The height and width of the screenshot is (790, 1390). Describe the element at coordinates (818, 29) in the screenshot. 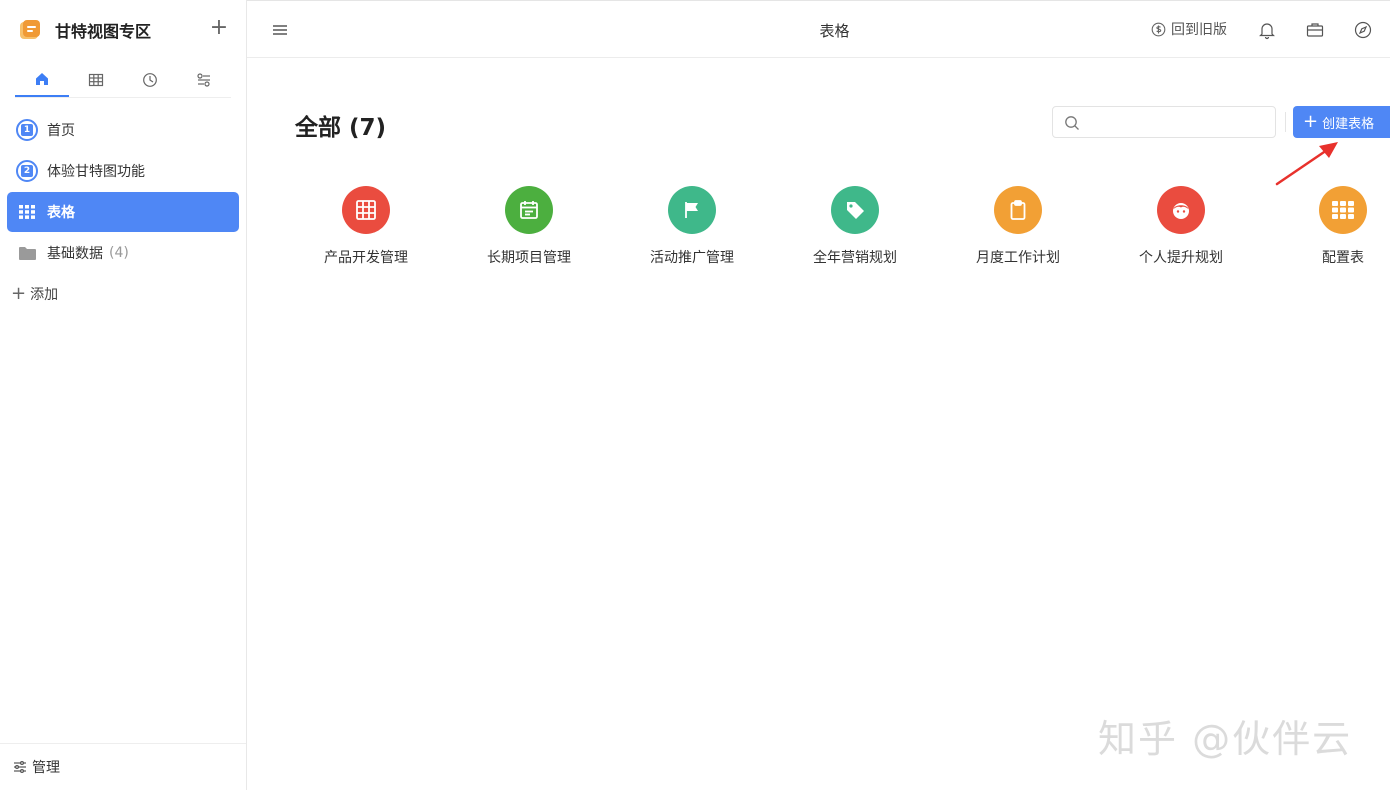

I see `top-bar: 表格 回到旧版` at that location.